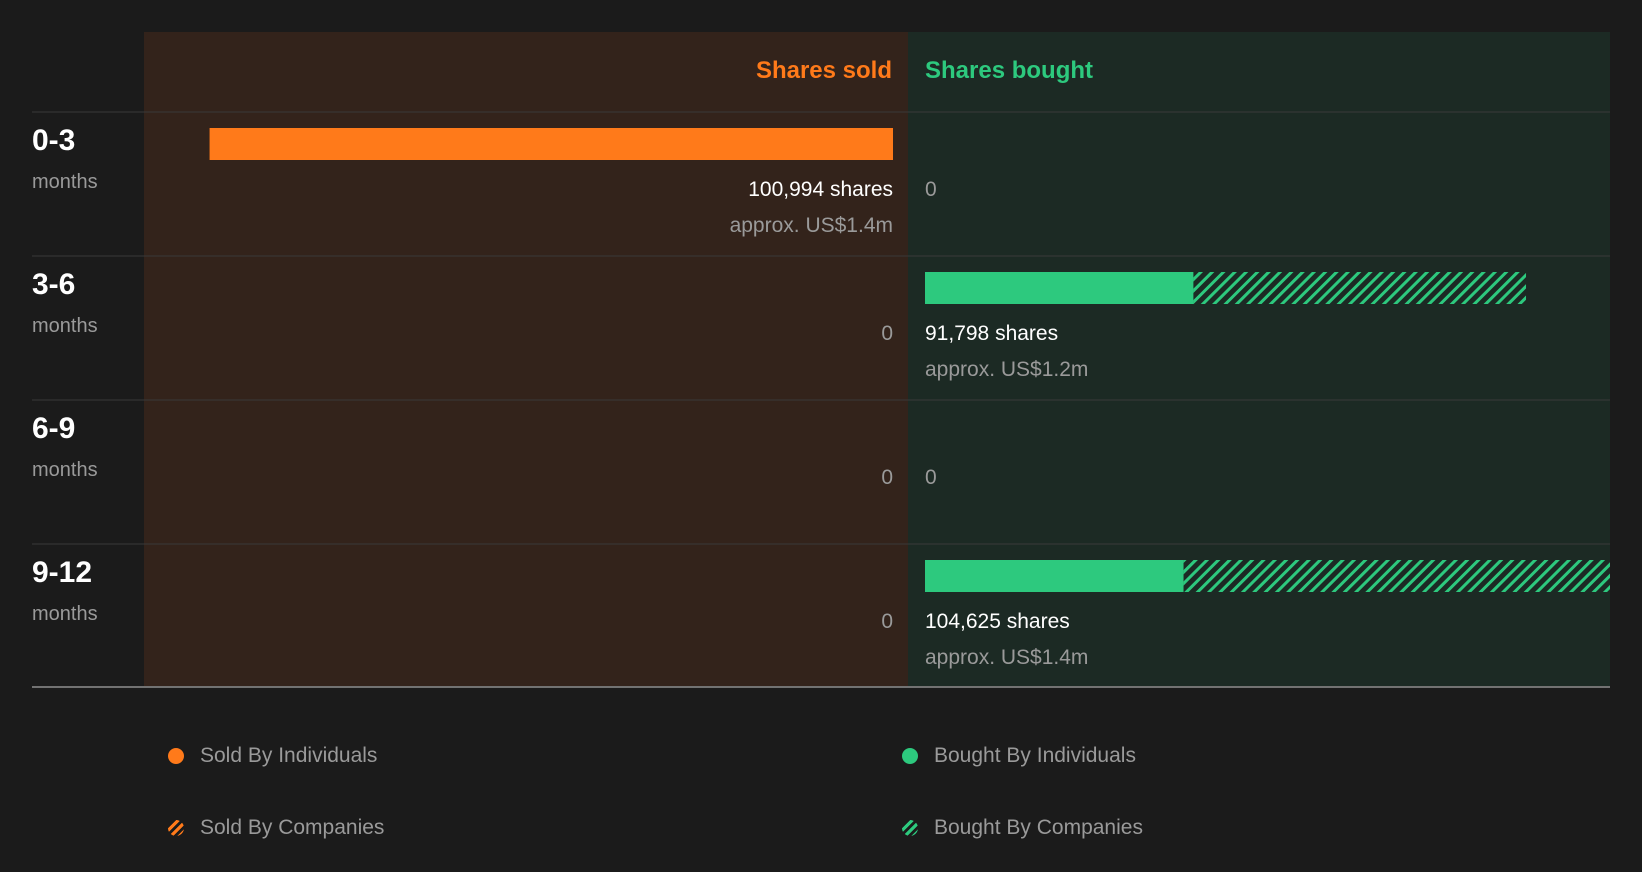 This screenshot has height=872, width=1642. What do you see at coordinates (811, 225) in the screenshot?
I see `sold-approx-value: approx. US$1.4m` at bounding box center [811, 225].